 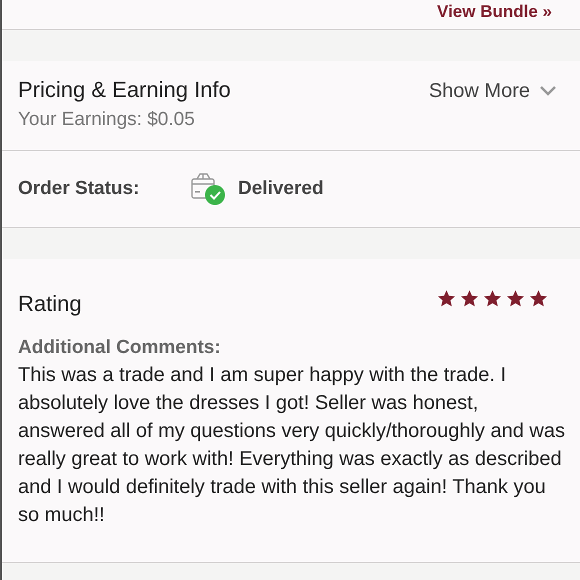 What do you see at coordinates (50, 304) in the screenshot?
I see `rating-title: Rating` at bounding box center [50, 304].